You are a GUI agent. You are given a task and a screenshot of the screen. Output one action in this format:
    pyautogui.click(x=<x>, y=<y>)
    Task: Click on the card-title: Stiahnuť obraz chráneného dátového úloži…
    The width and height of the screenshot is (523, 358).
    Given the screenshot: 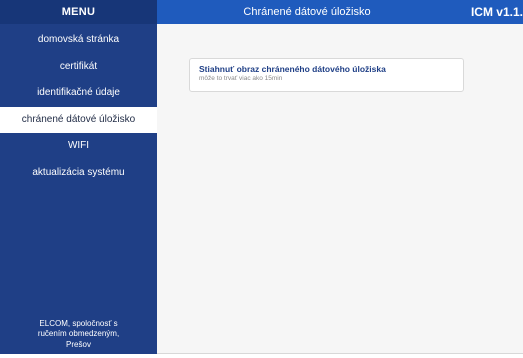 What is the action you would take?
    pyautogui.click(x=292, y=69)
    